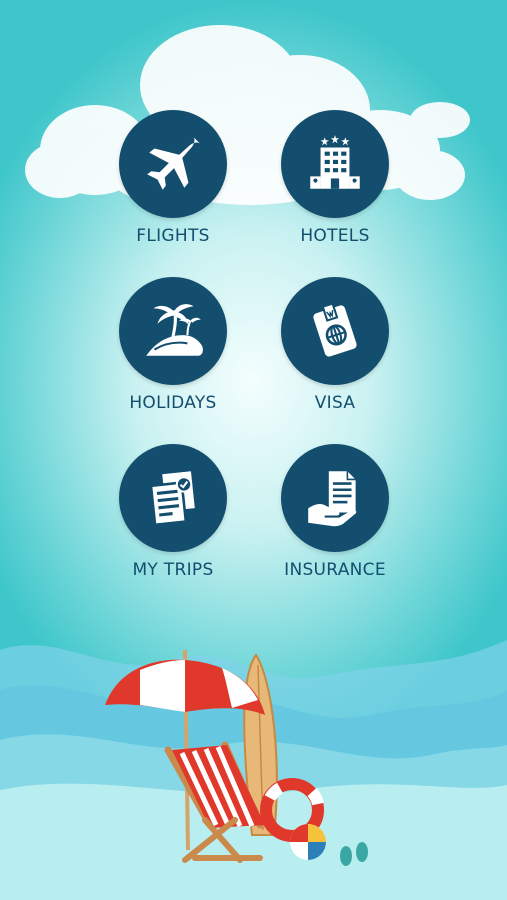 Image resolution: width=507 pixels, height=900 pixels. Describe the element at coordinates (335, 236) in the screenshot. I see `hotels-label: HOTELS` at that location.